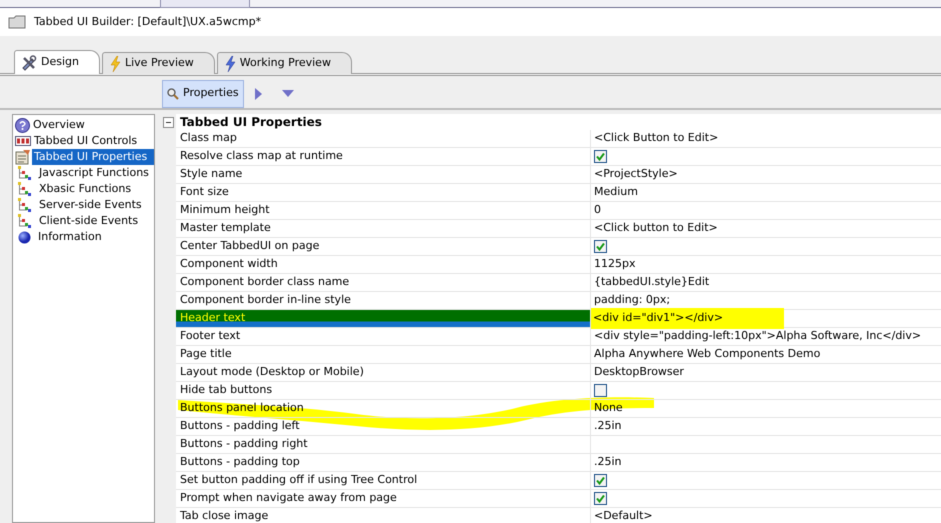 The height and width of the screenshot is (523, 941). Describe the element at coordinates (168, 122) in the screenshot. I see `collapse-icon` at that location.